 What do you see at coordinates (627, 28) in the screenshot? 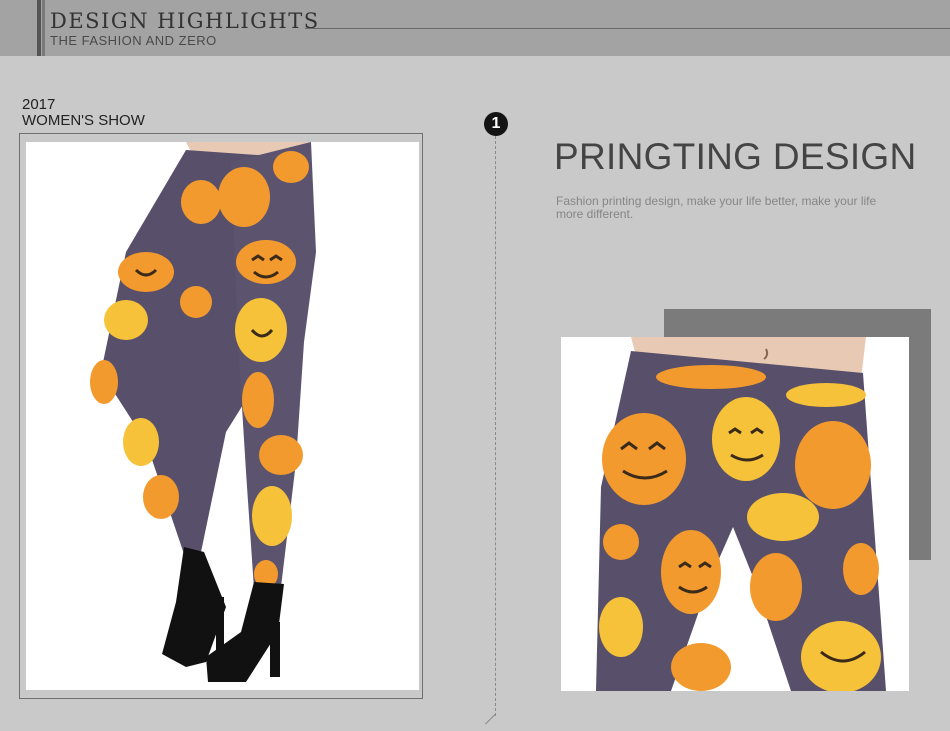
I see `header-rule` at bounding box center [627, 28].